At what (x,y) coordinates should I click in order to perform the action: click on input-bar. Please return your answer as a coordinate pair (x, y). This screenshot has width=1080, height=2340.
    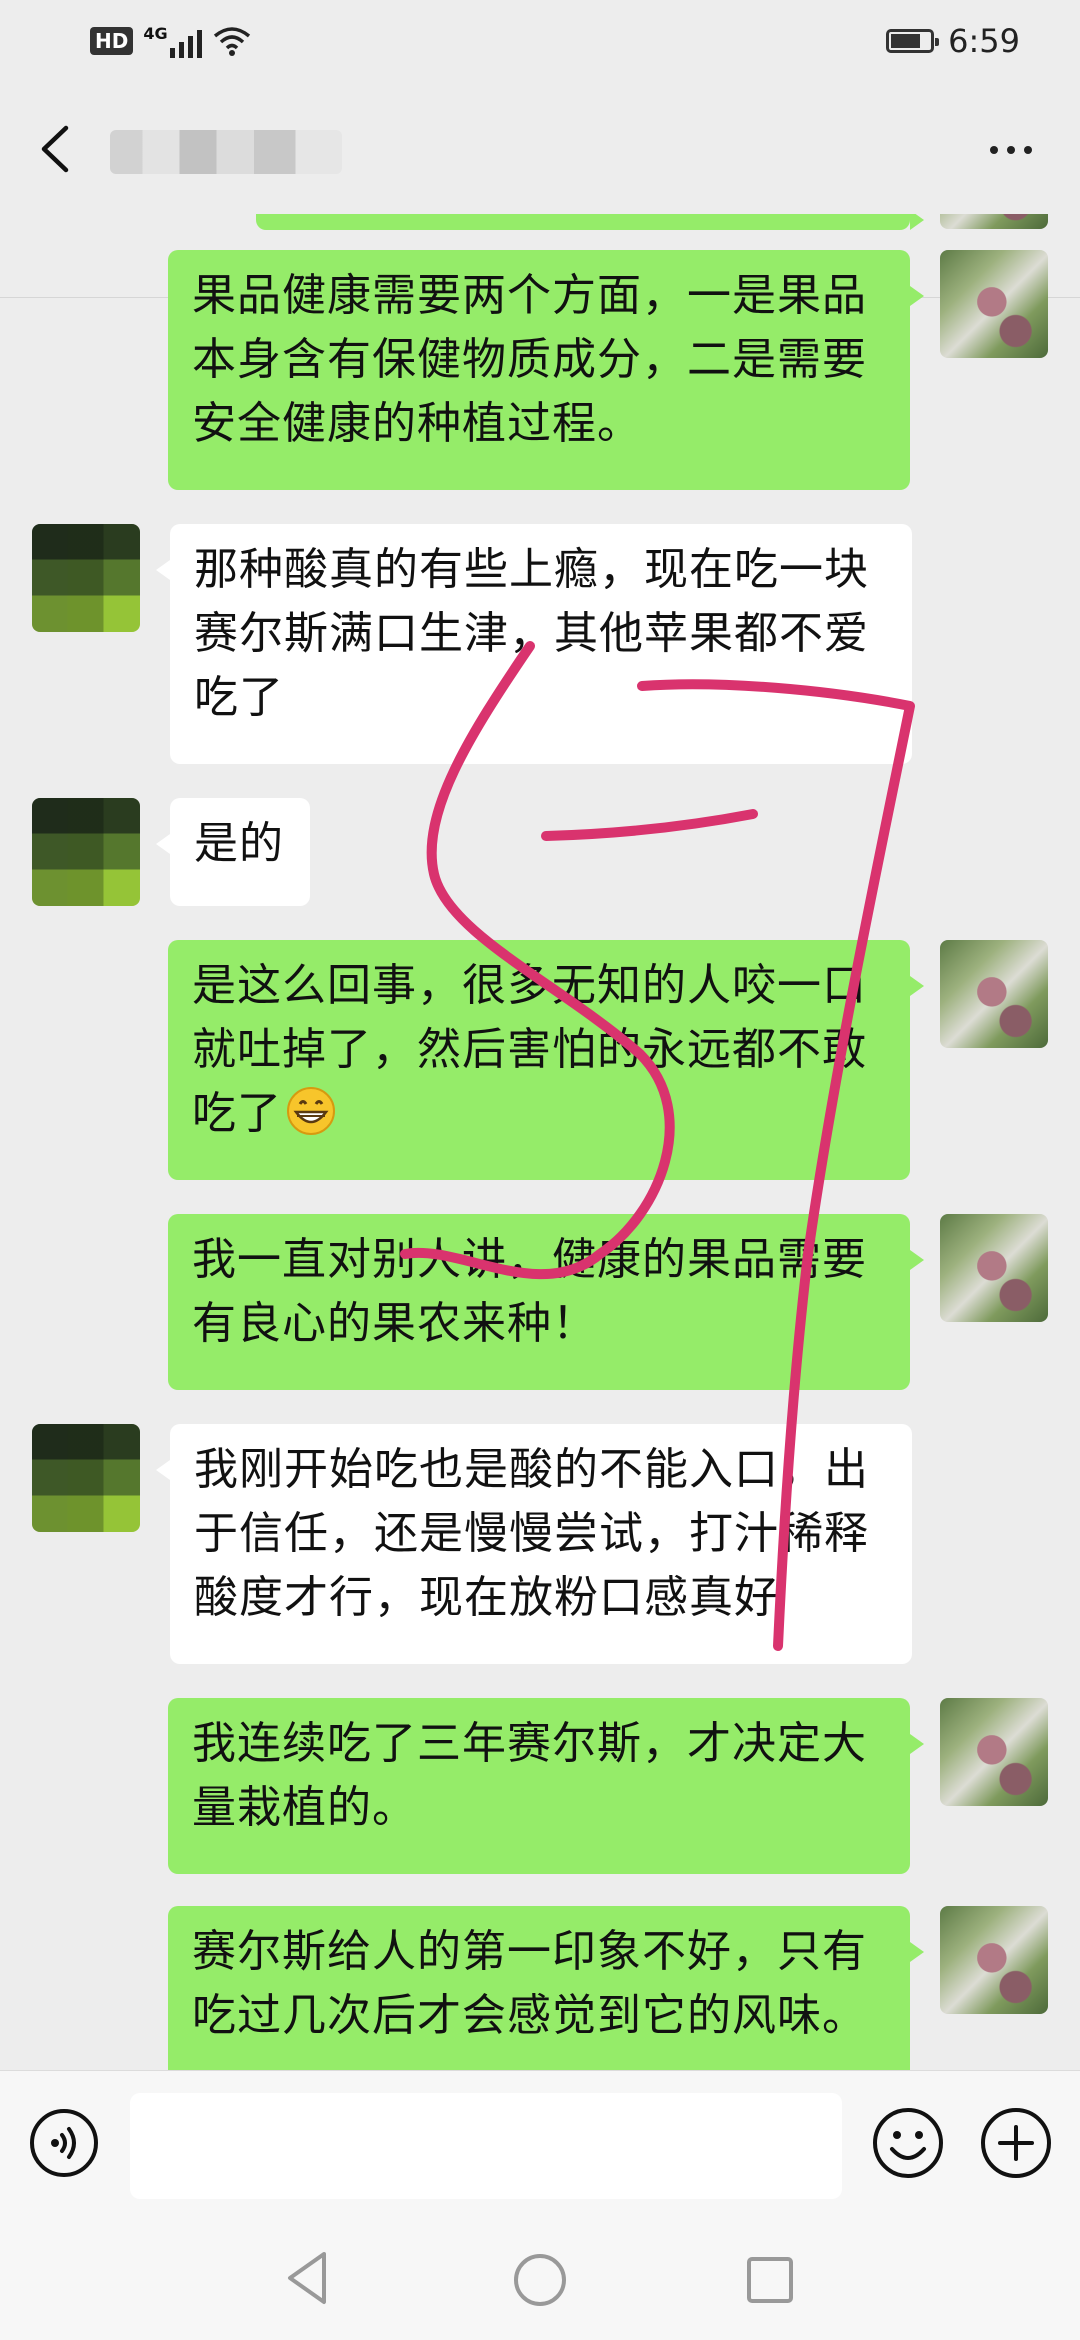
    Looking at the image, I should click on (540, 2145).